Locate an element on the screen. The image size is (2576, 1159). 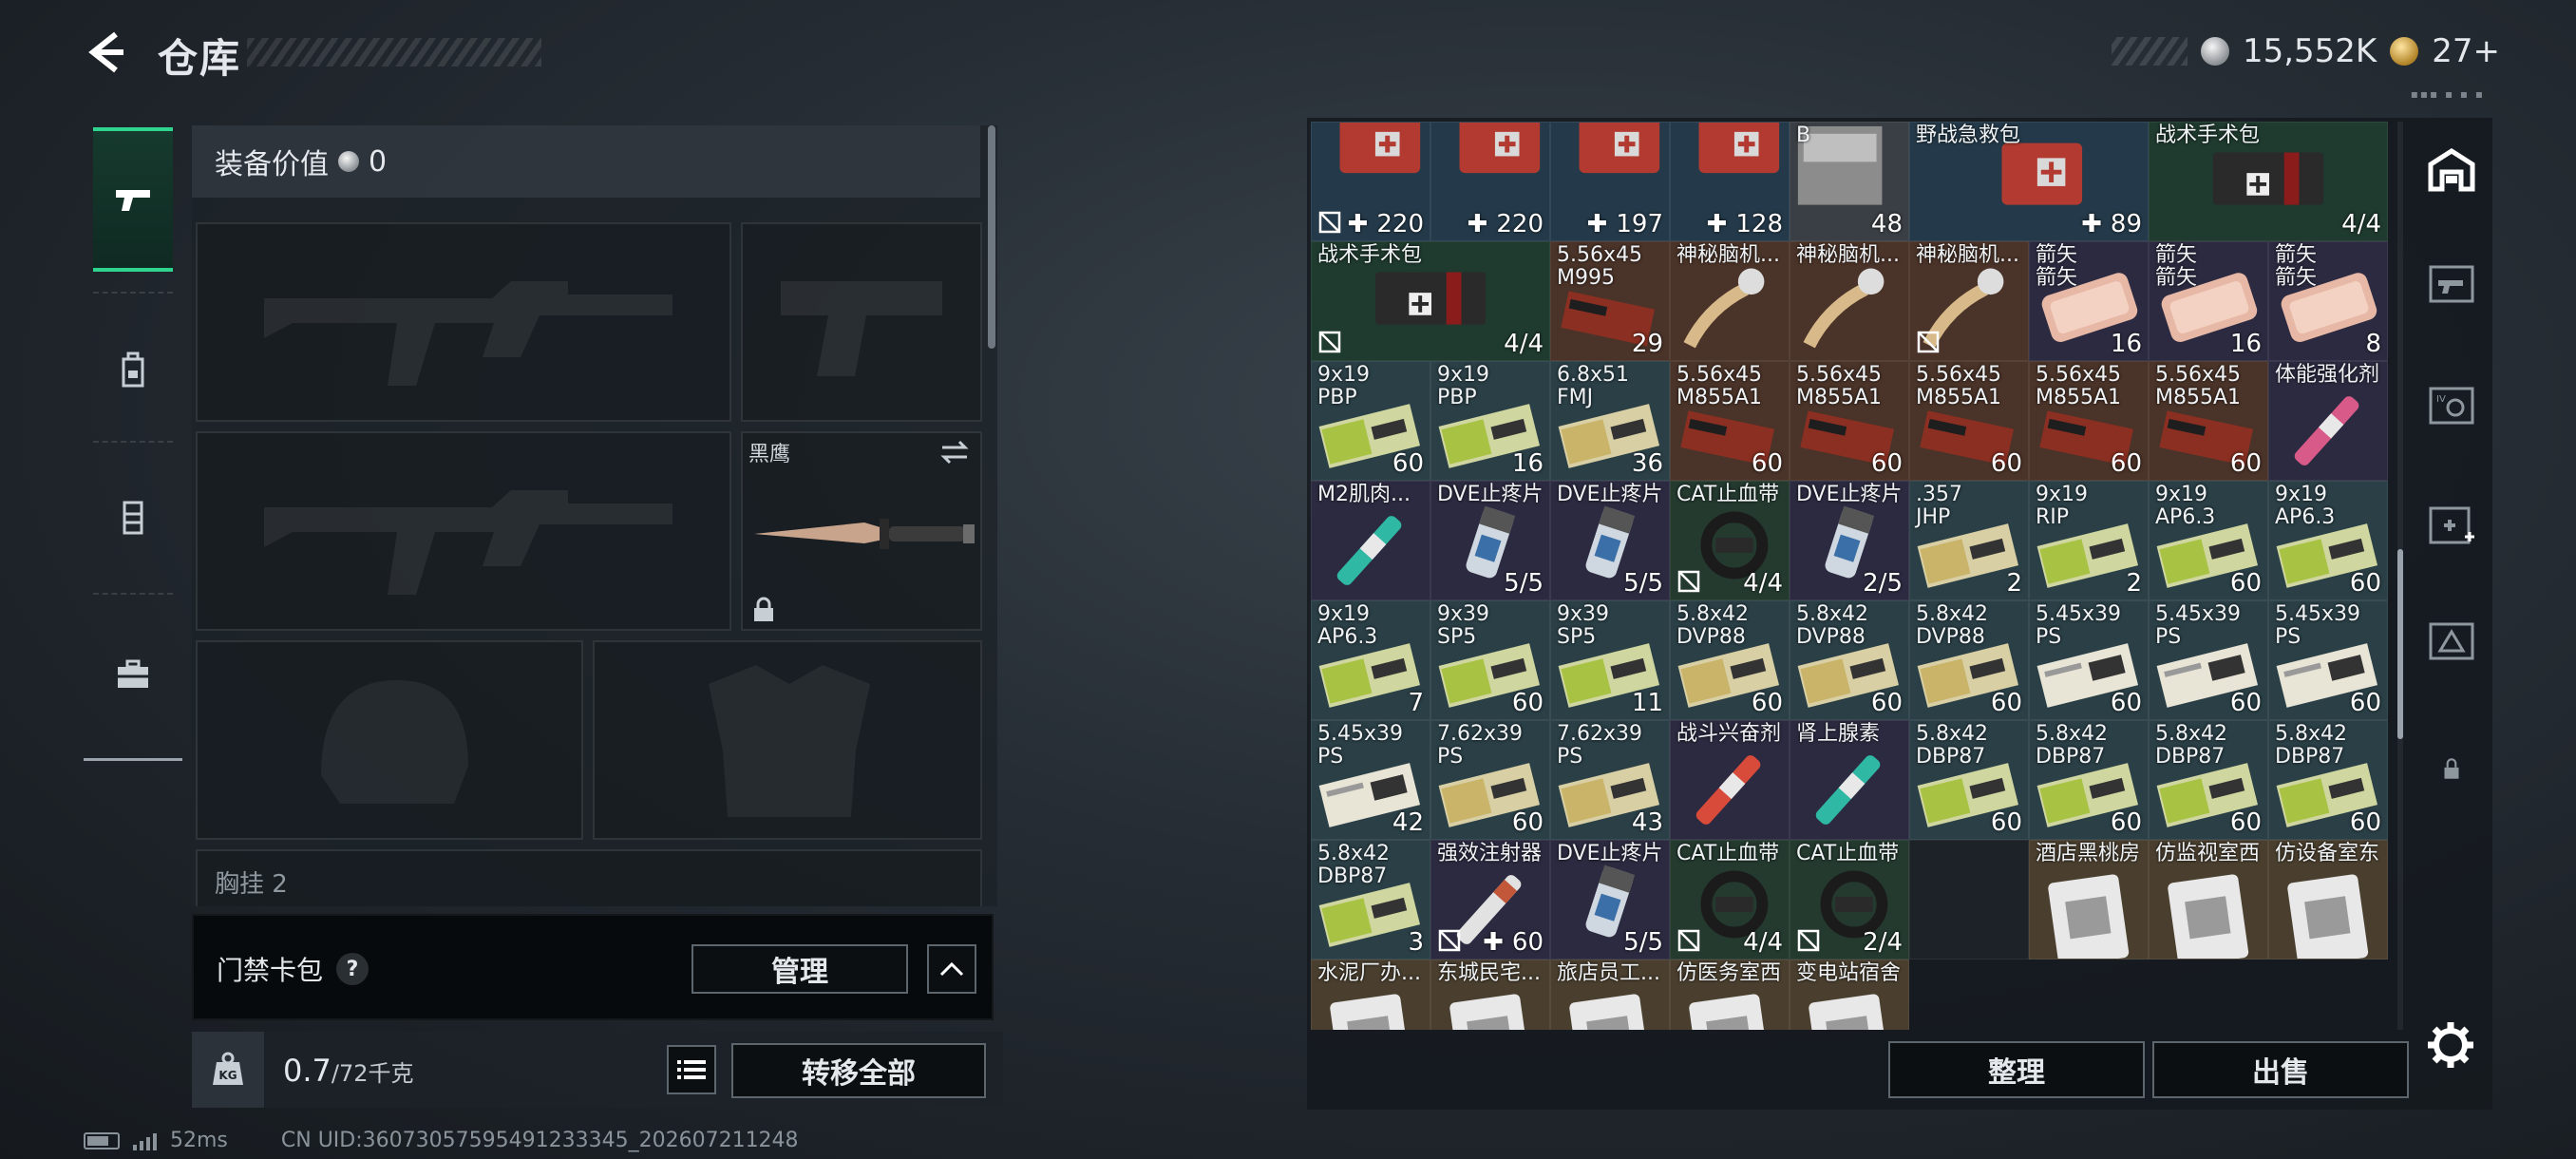
storage-item: 5.56x45 M995 29 is located at coordinates (1610, 301).